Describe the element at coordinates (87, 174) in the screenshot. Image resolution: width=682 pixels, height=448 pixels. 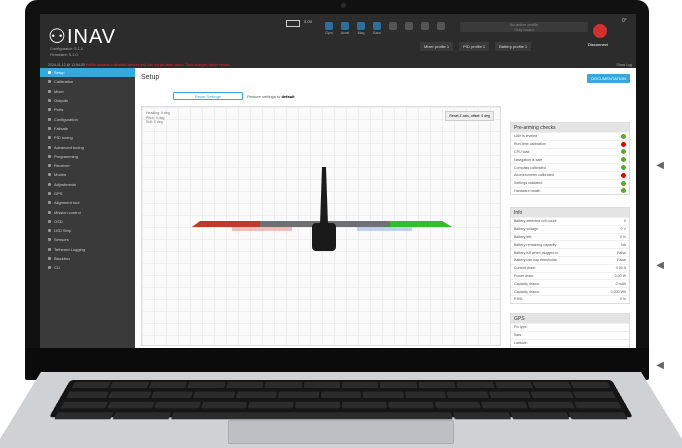
I see `sidebar-item: Modes` at that location.